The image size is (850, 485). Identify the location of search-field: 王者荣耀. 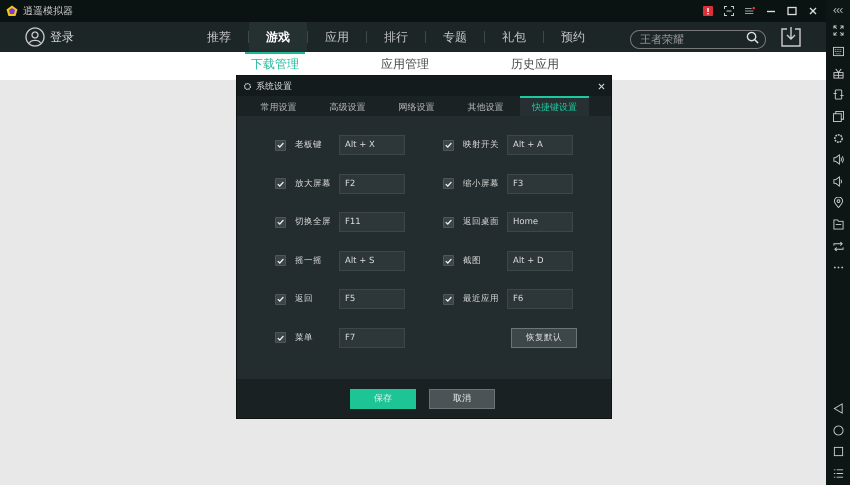
(698, 39).